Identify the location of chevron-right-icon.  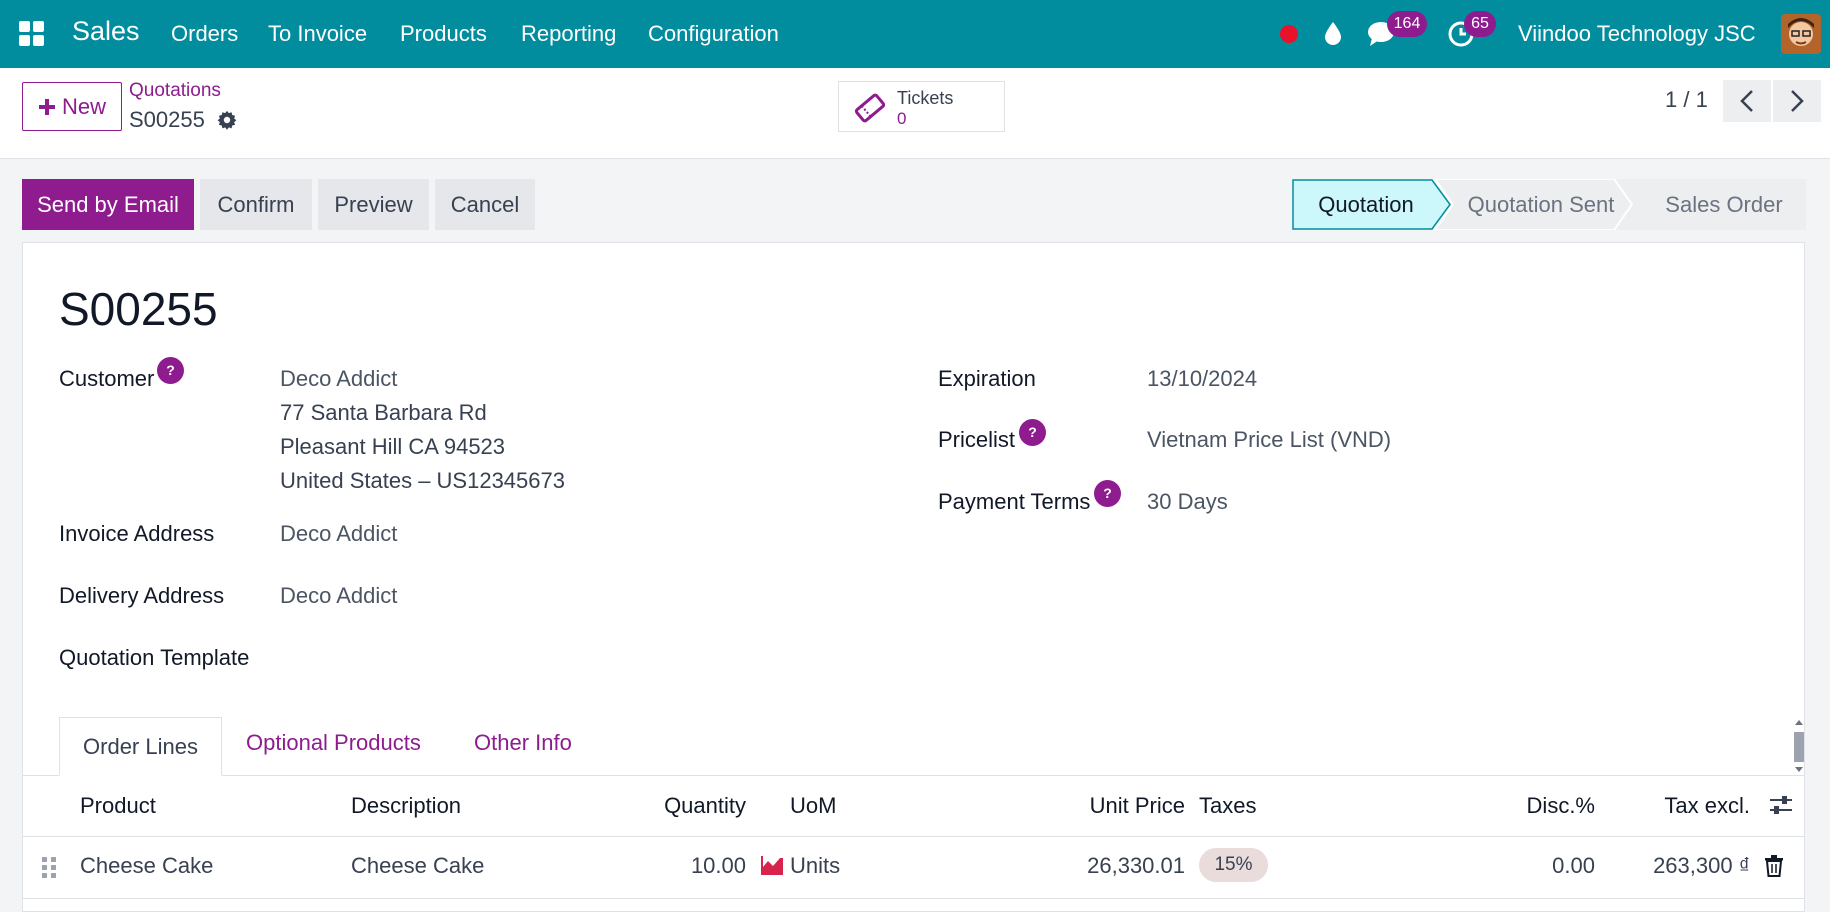
(1797, 101).